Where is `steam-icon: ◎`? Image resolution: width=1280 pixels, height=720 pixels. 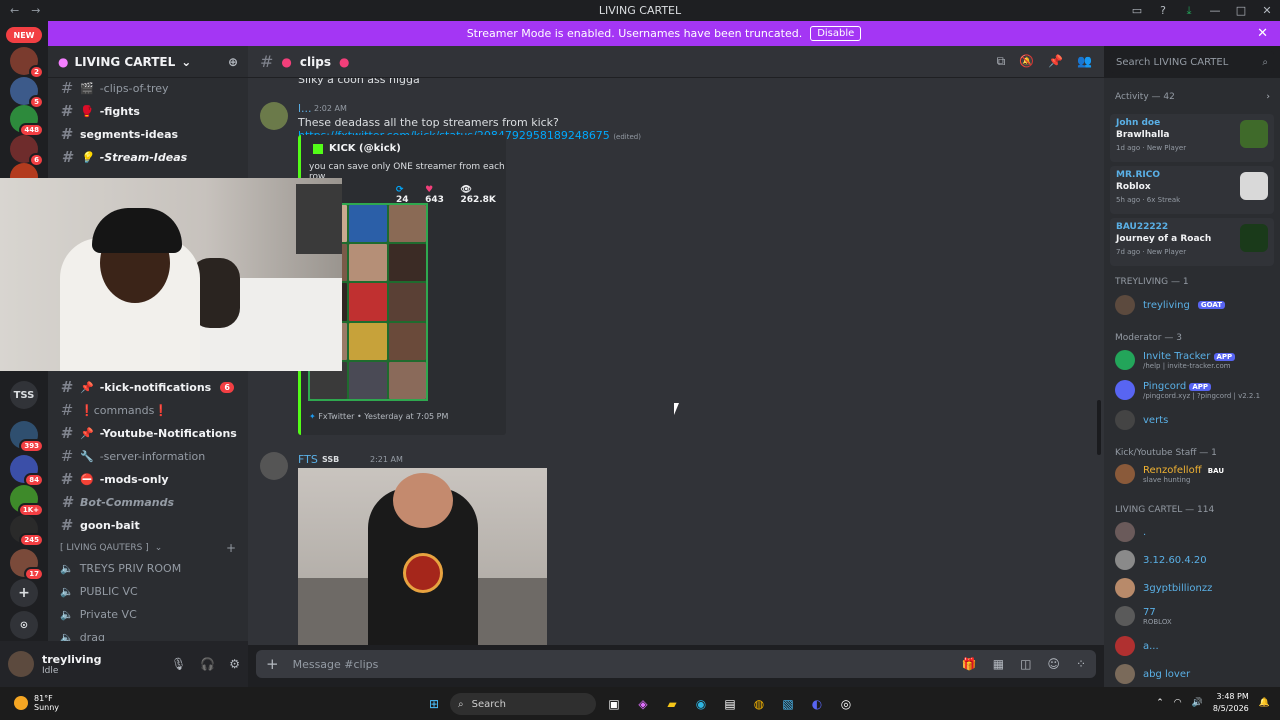 steam-icon: ◎ is located at coordinates (846, 704).